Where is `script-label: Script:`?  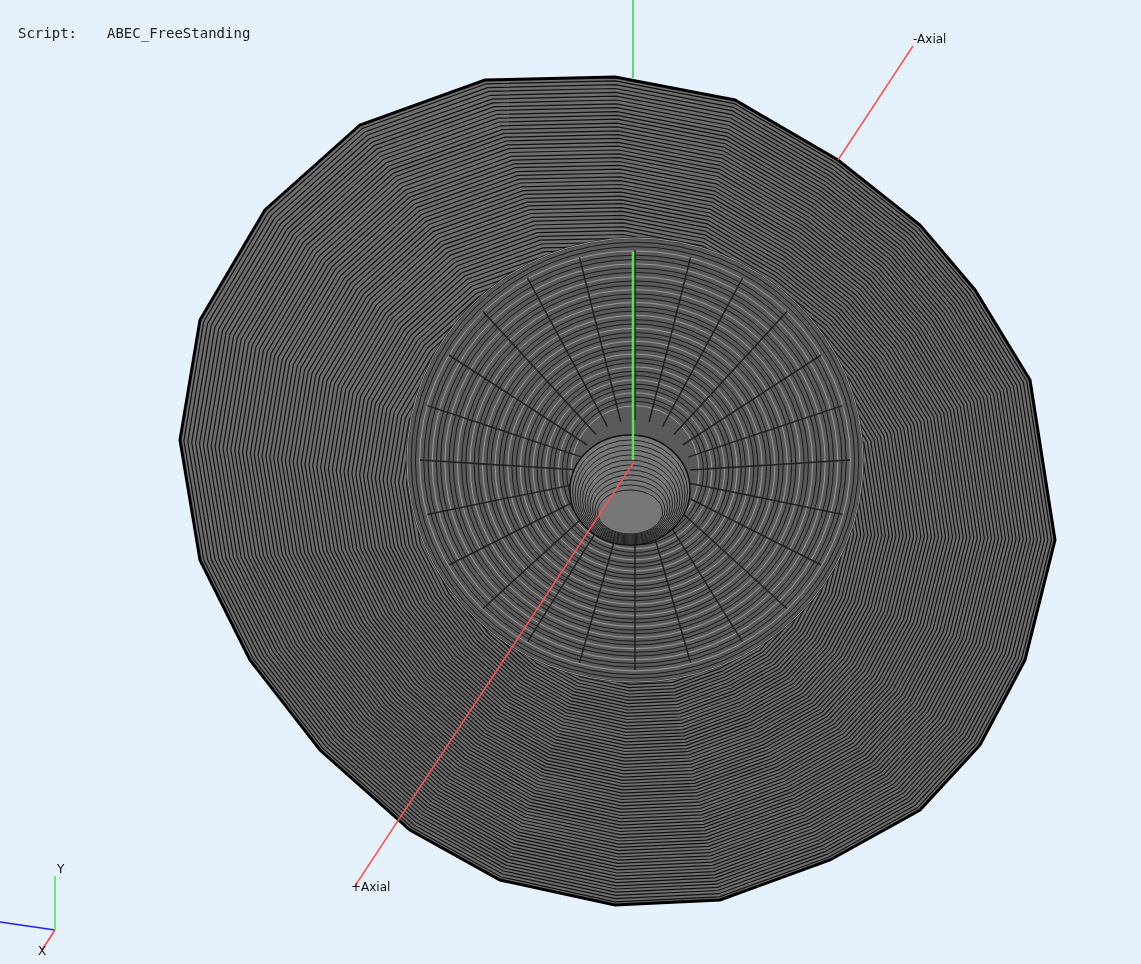
script-label: Script: is located at coordinates (47, 33).